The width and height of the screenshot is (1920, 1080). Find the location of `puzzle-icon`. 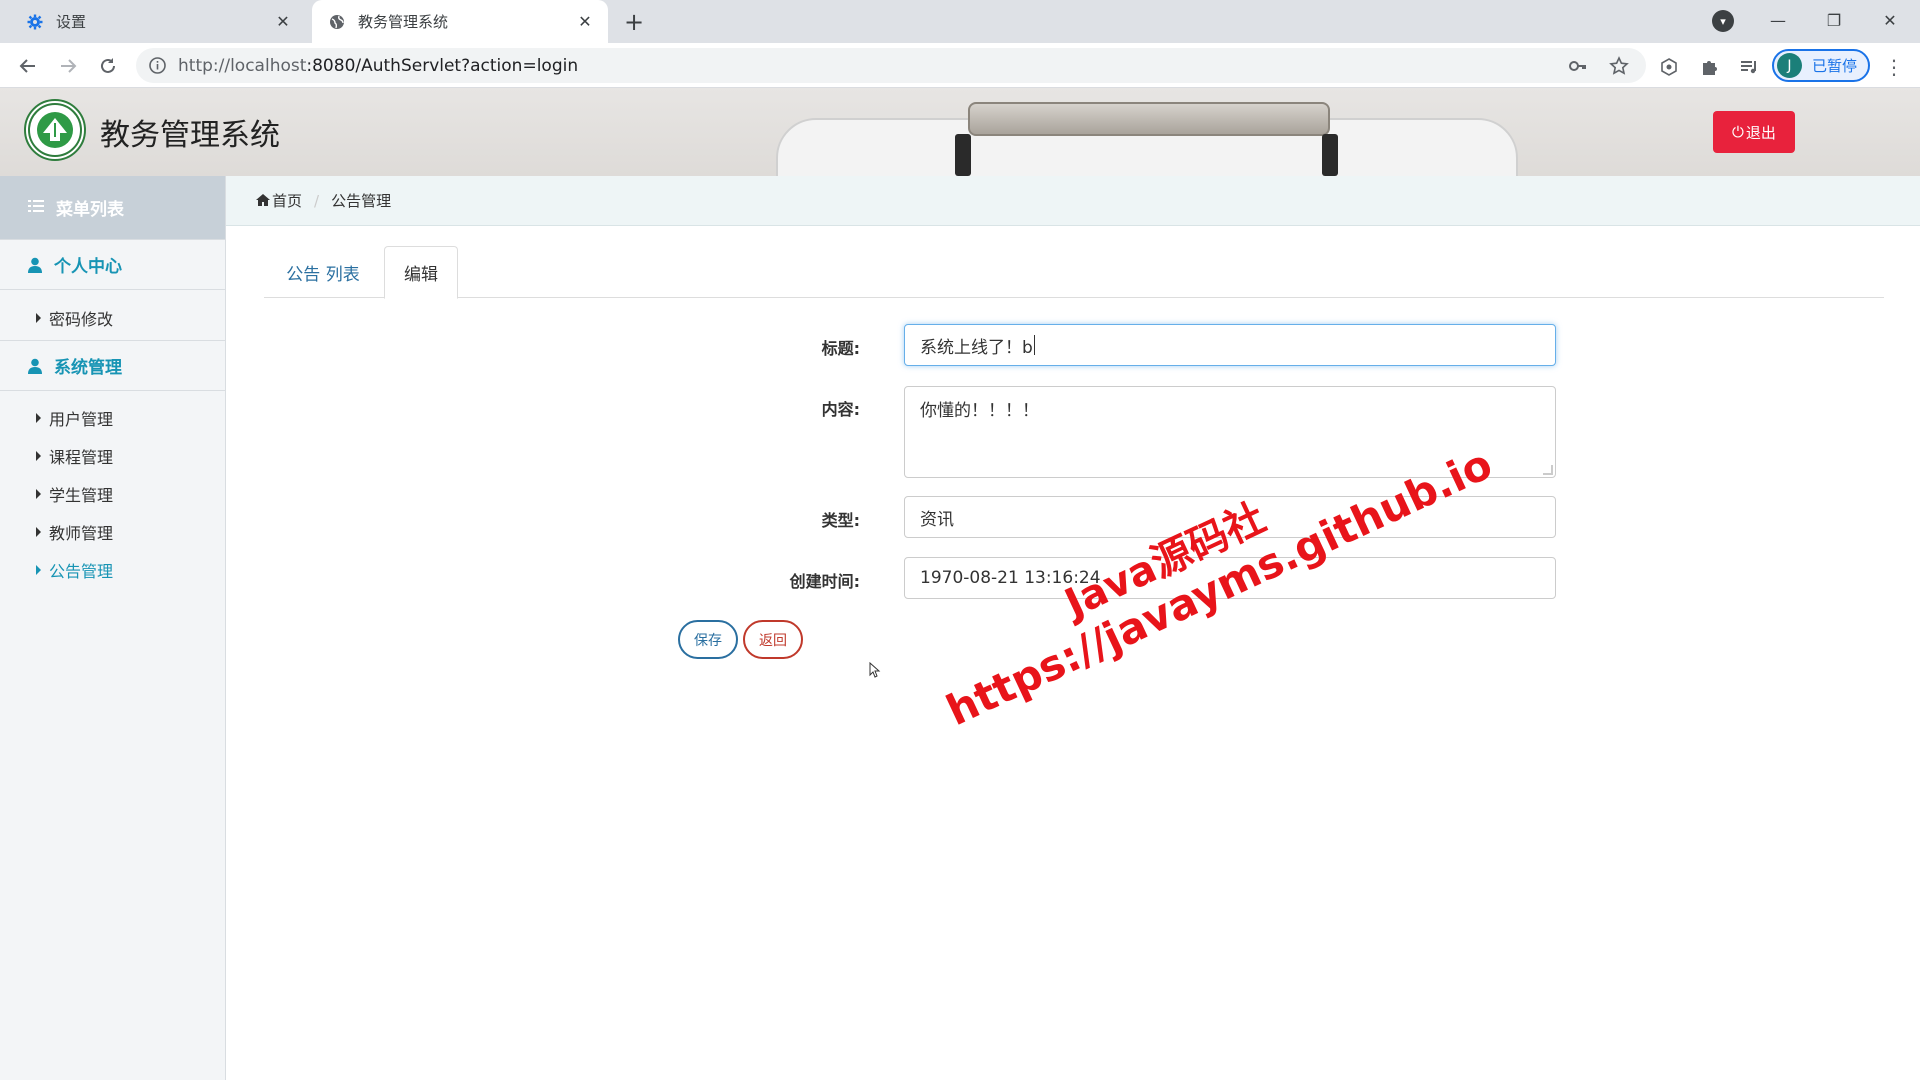

puzzle-icon is located at coordinates (1709, 67).